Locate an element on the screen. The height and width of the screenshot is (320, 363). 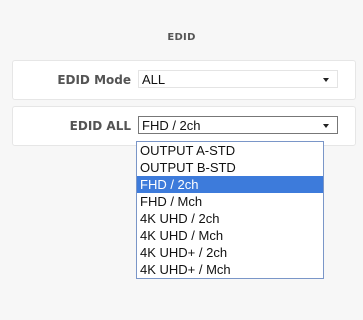
dropdown-option: FHD / Mch is located at coordinates (230, 201).